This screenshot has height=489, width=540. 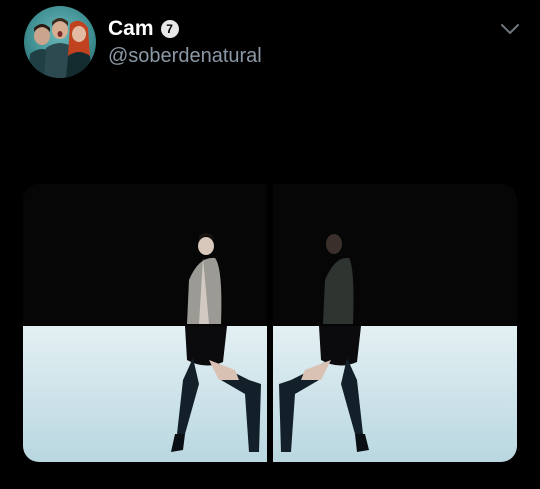 What do you see at coordinates (510, 29) in the screenshot?
I see `chevron-down-icon` at bounding box center [510, 29].